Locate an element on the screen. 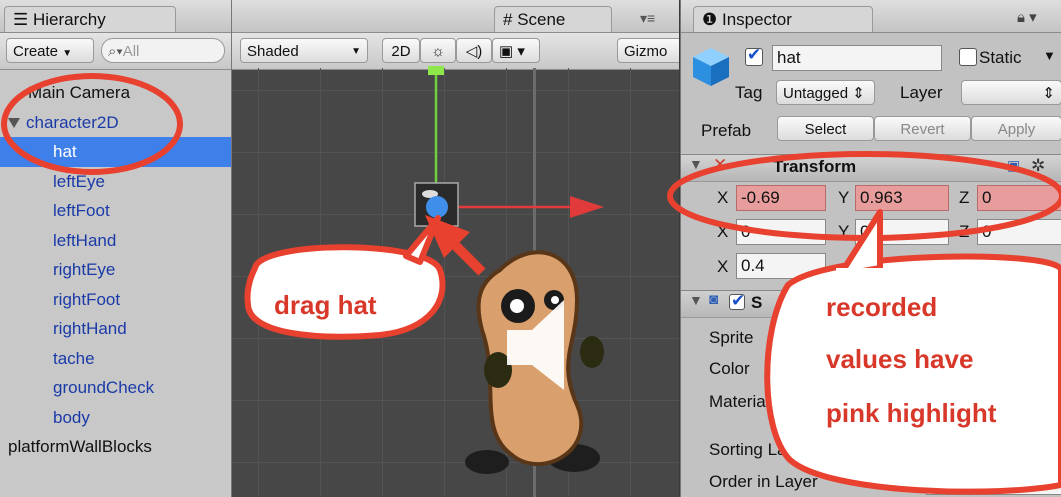  drag-hat-callout: drag hat is located at coordinates (325, 305).